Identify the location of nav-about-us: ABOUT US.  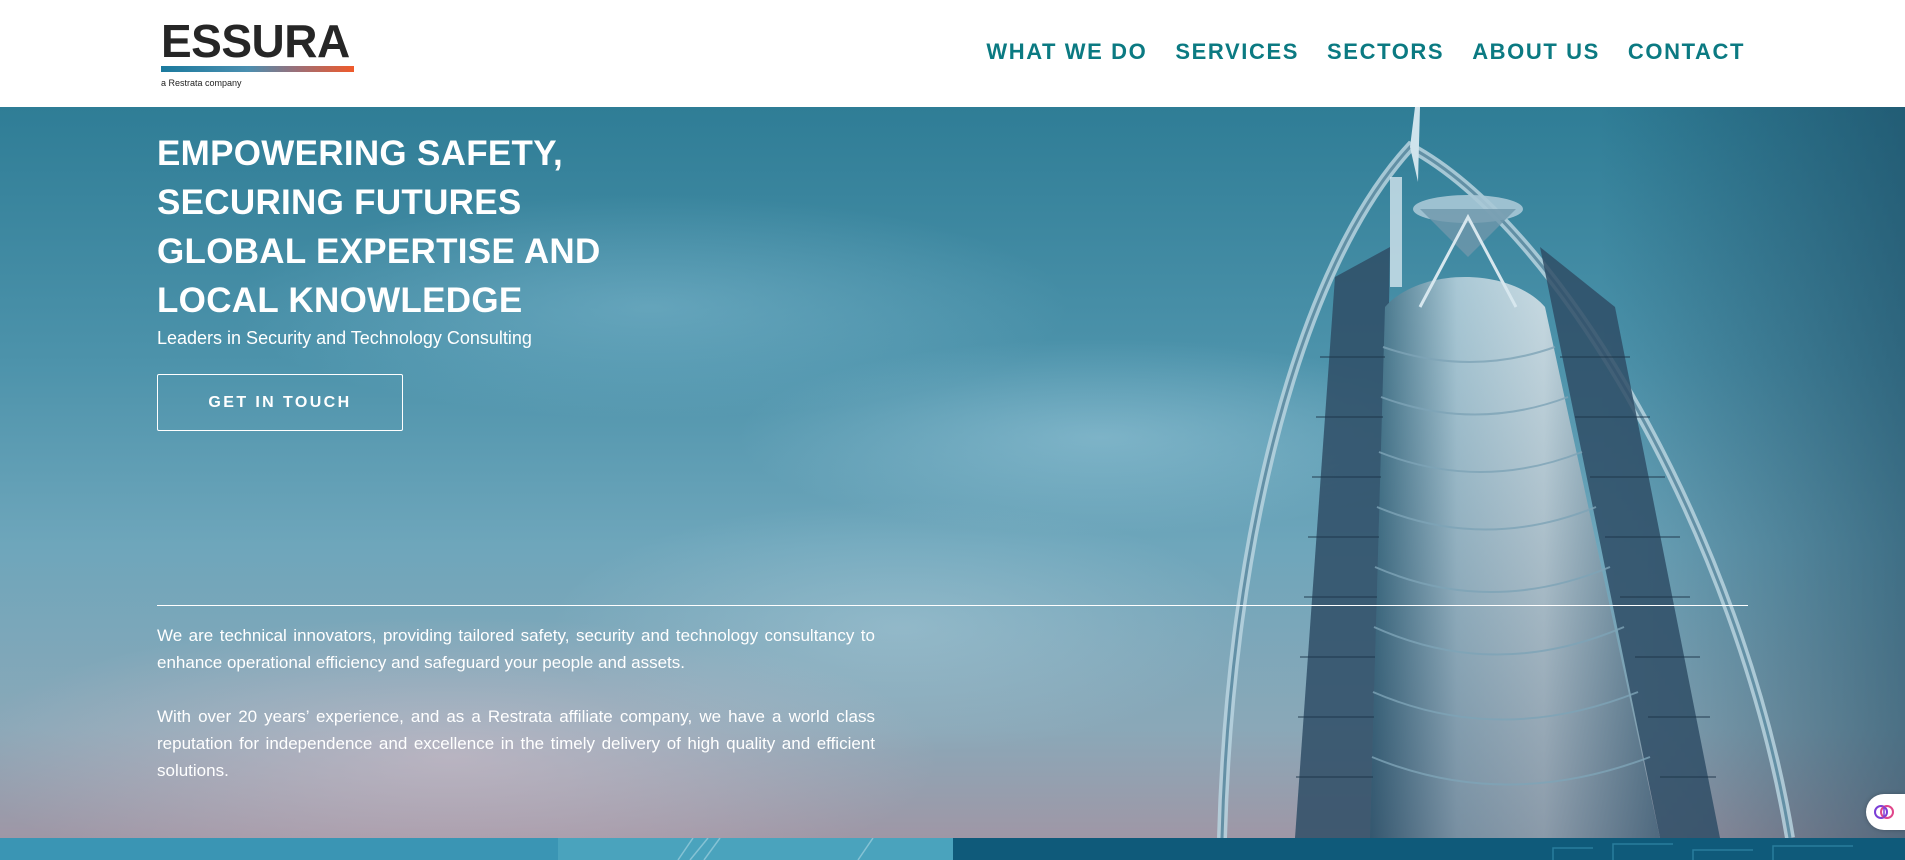
(1536, 52).